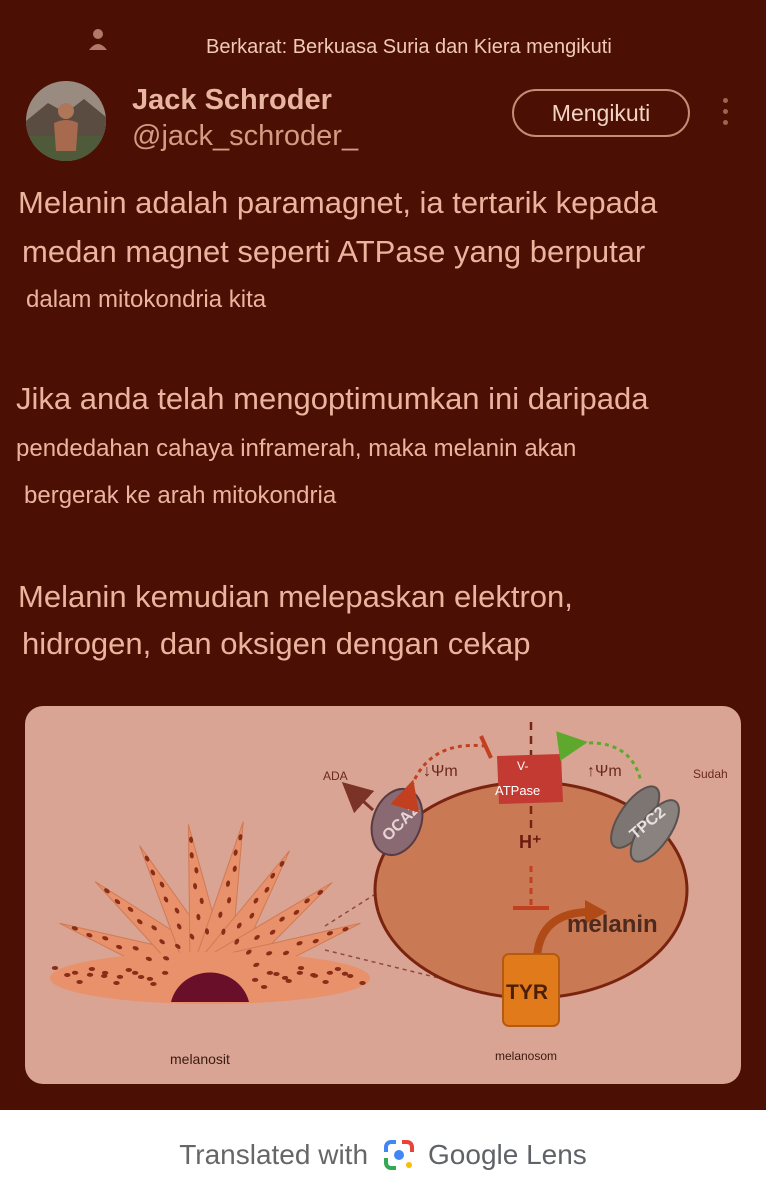 Image resolution: width=766 pixels, height=1200 pixels. What do you see at coordinates (180, 495) in the screenshot?
I see `tweet-line: bergerak ke arah mitokondria` at bounding box center [180, 495].